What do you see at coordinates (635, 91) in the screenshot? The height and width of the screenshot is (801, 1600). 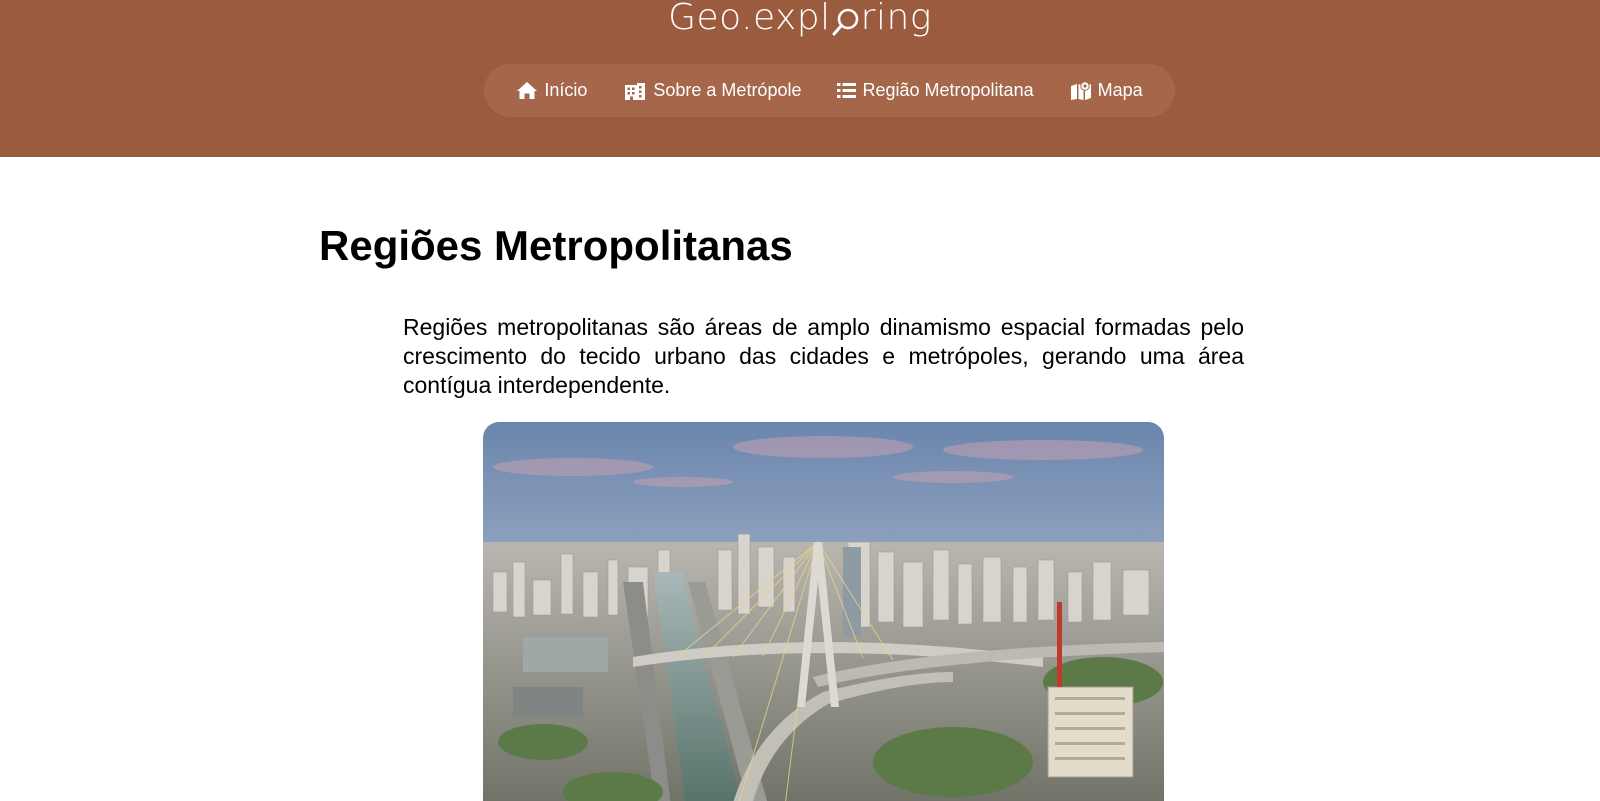 I see `building-icon` at bounding box center [635, 91].